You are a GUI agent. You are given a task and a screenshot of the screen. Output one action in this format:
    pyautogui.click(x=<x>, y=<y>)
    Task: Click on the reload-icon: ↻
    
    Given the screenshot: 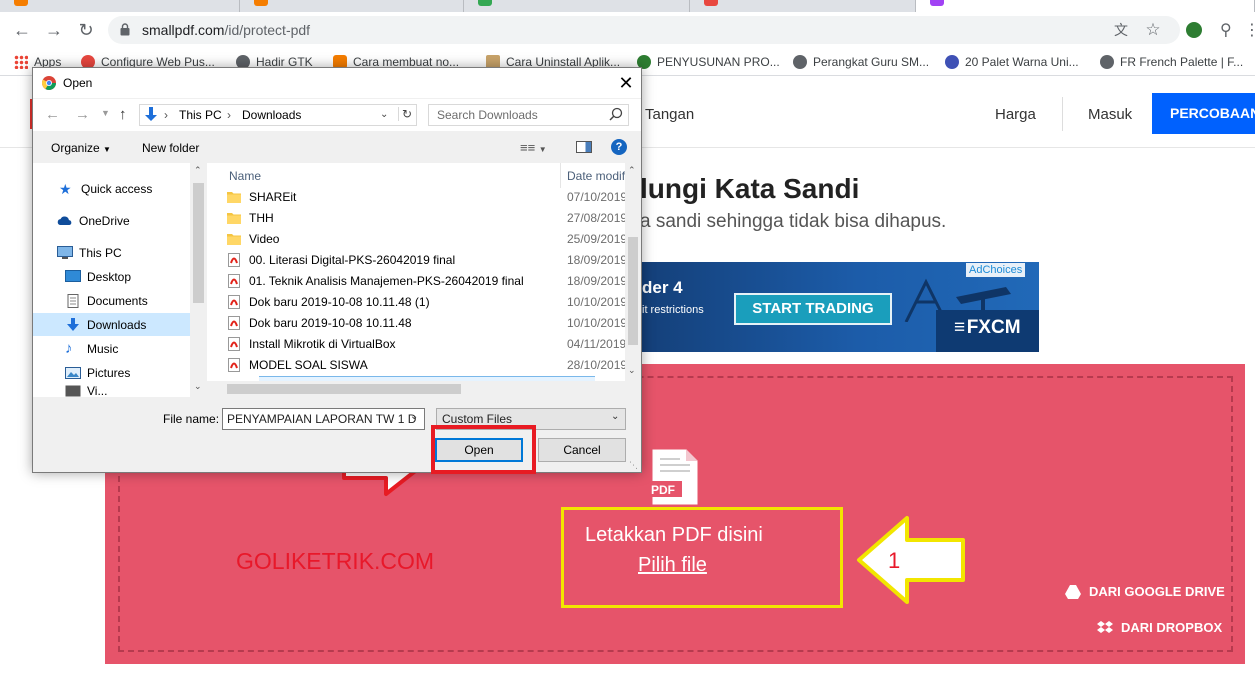 What is the action you would take?
    pyautogui.click(x=86, y=30)
    